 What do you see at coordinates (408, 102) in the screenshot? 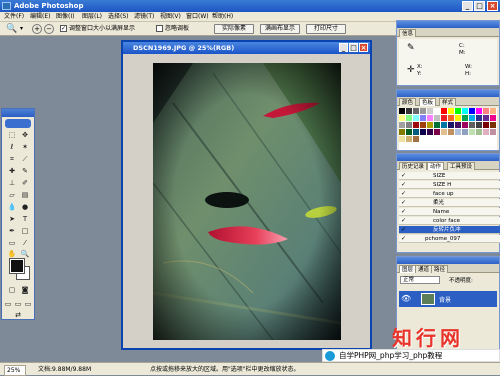
I see `tab-color: 颜色` at bounding box center [408, 102].